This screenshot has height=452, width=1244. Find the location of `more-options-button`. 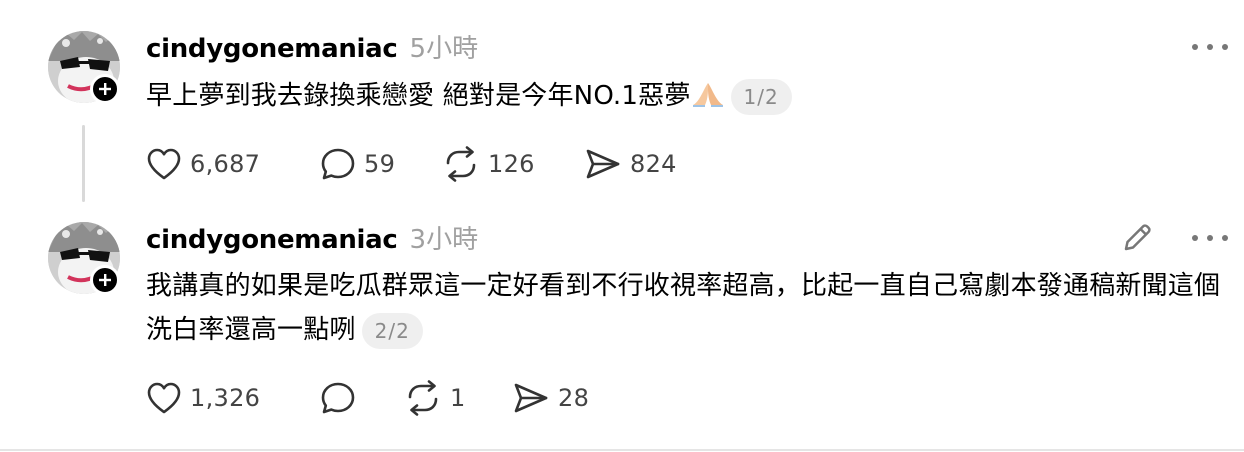

more-options-button is located at coordinates (1210, 238).